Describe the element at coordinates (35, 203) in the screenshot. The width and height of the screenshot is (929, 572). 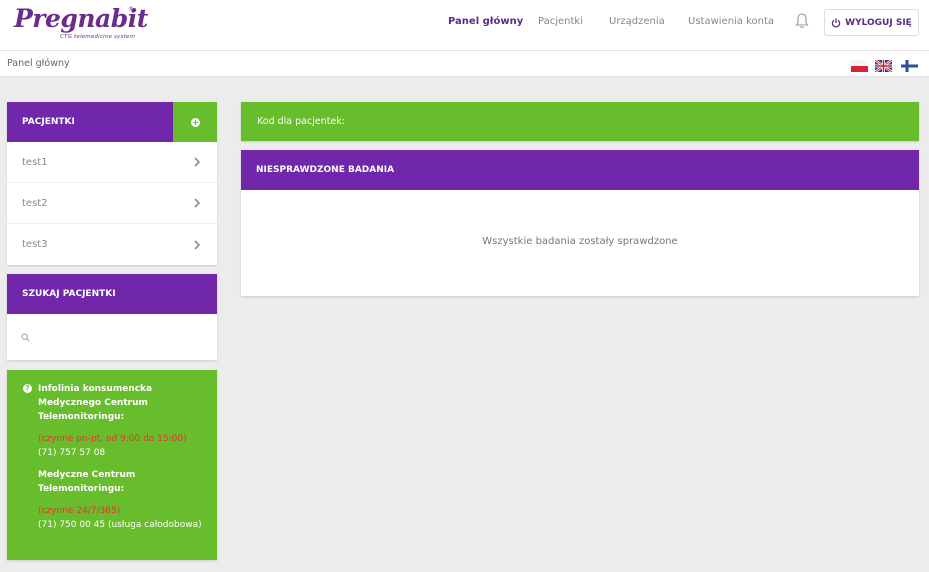
I see `patient-name: test2` at that location.